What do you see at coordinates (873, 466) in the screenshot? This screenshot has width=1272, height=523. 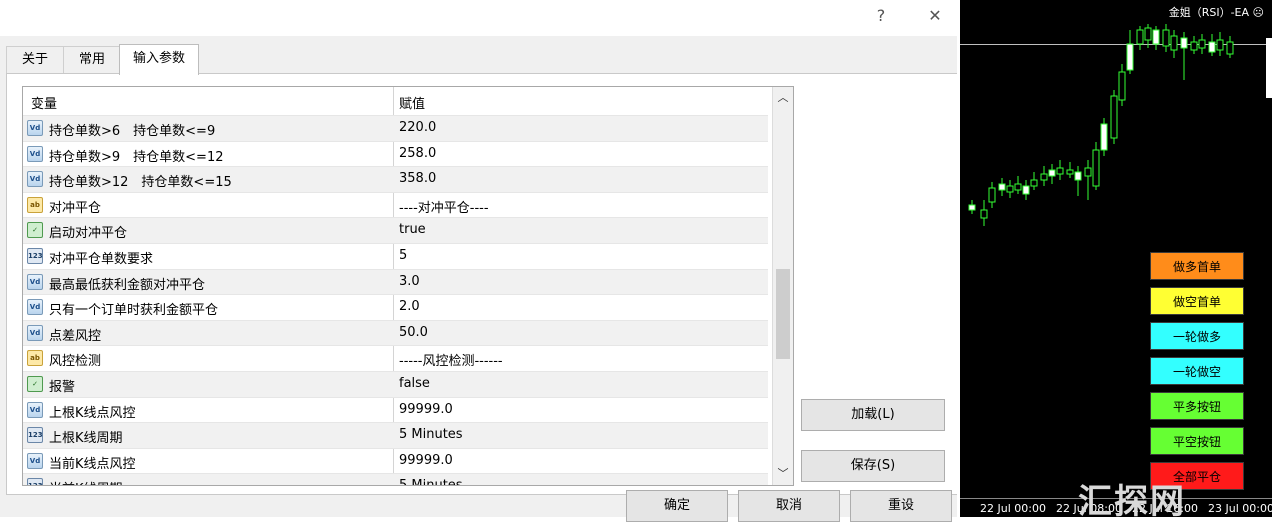 I see `save-button: 保存(S)` at bounding box center [873, 466].